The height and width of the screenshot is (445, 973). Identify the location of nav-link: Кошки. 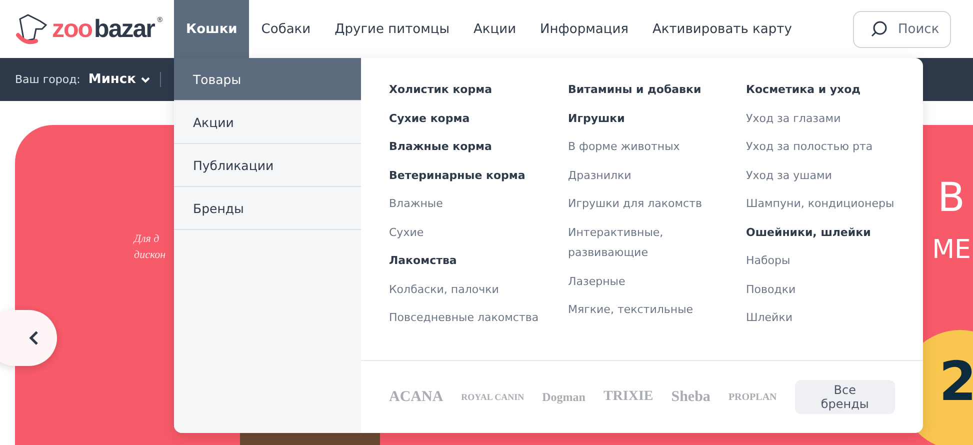
(212, 29).